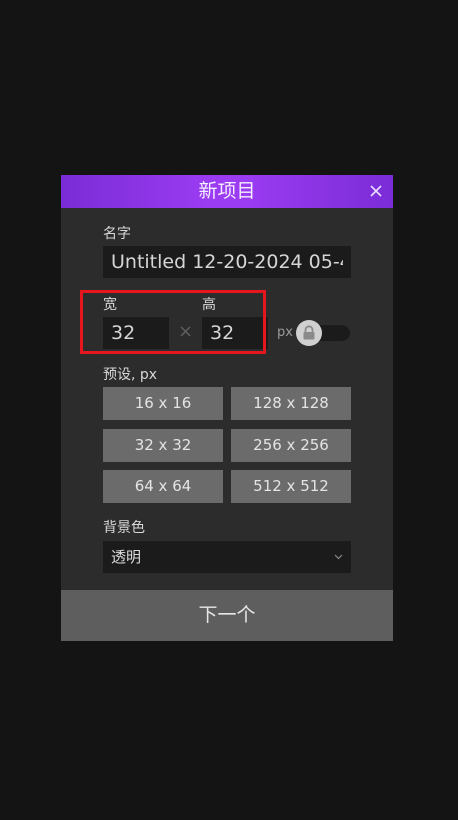 Image resolution: width=458 pixels, height=820 pixels. I want to click on close-button, so click(376, 191).